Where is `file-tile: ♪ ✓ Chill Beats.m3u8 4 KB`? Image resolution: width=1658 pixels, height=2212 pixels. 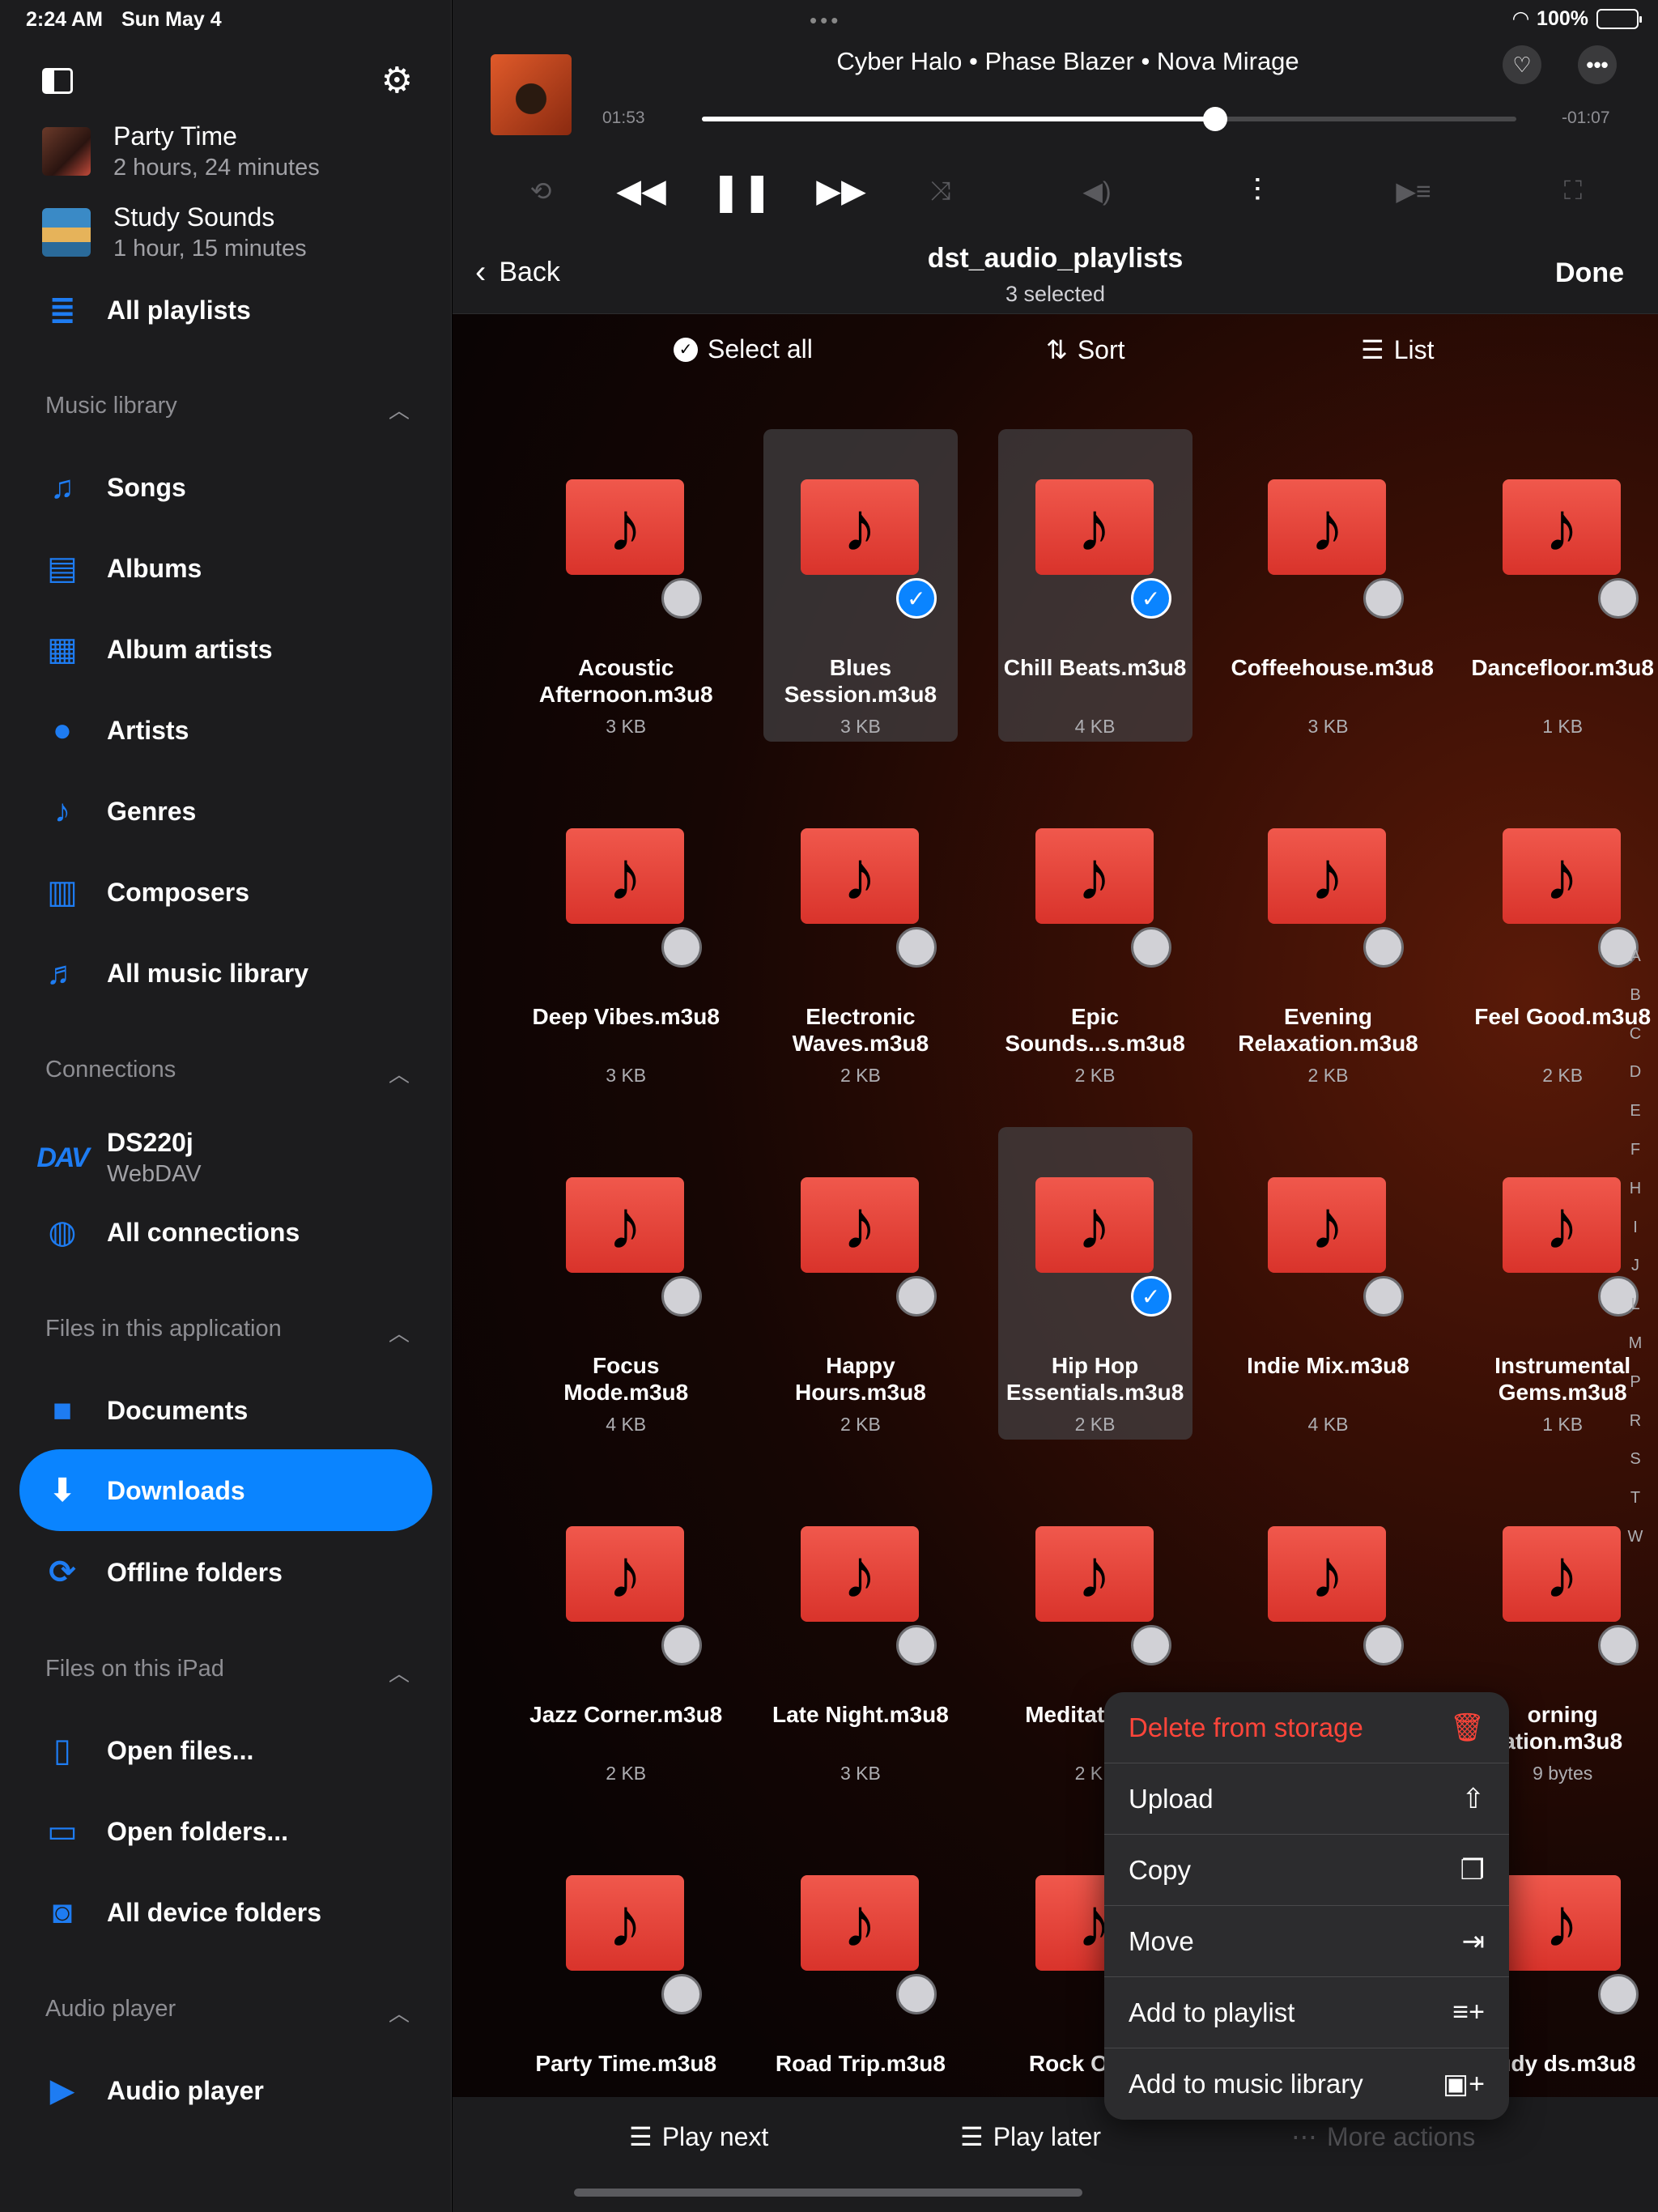 file-tile: ♪ ✓ Chill Beats.m3u8 4 KB is located at coordinates (1094, 585).